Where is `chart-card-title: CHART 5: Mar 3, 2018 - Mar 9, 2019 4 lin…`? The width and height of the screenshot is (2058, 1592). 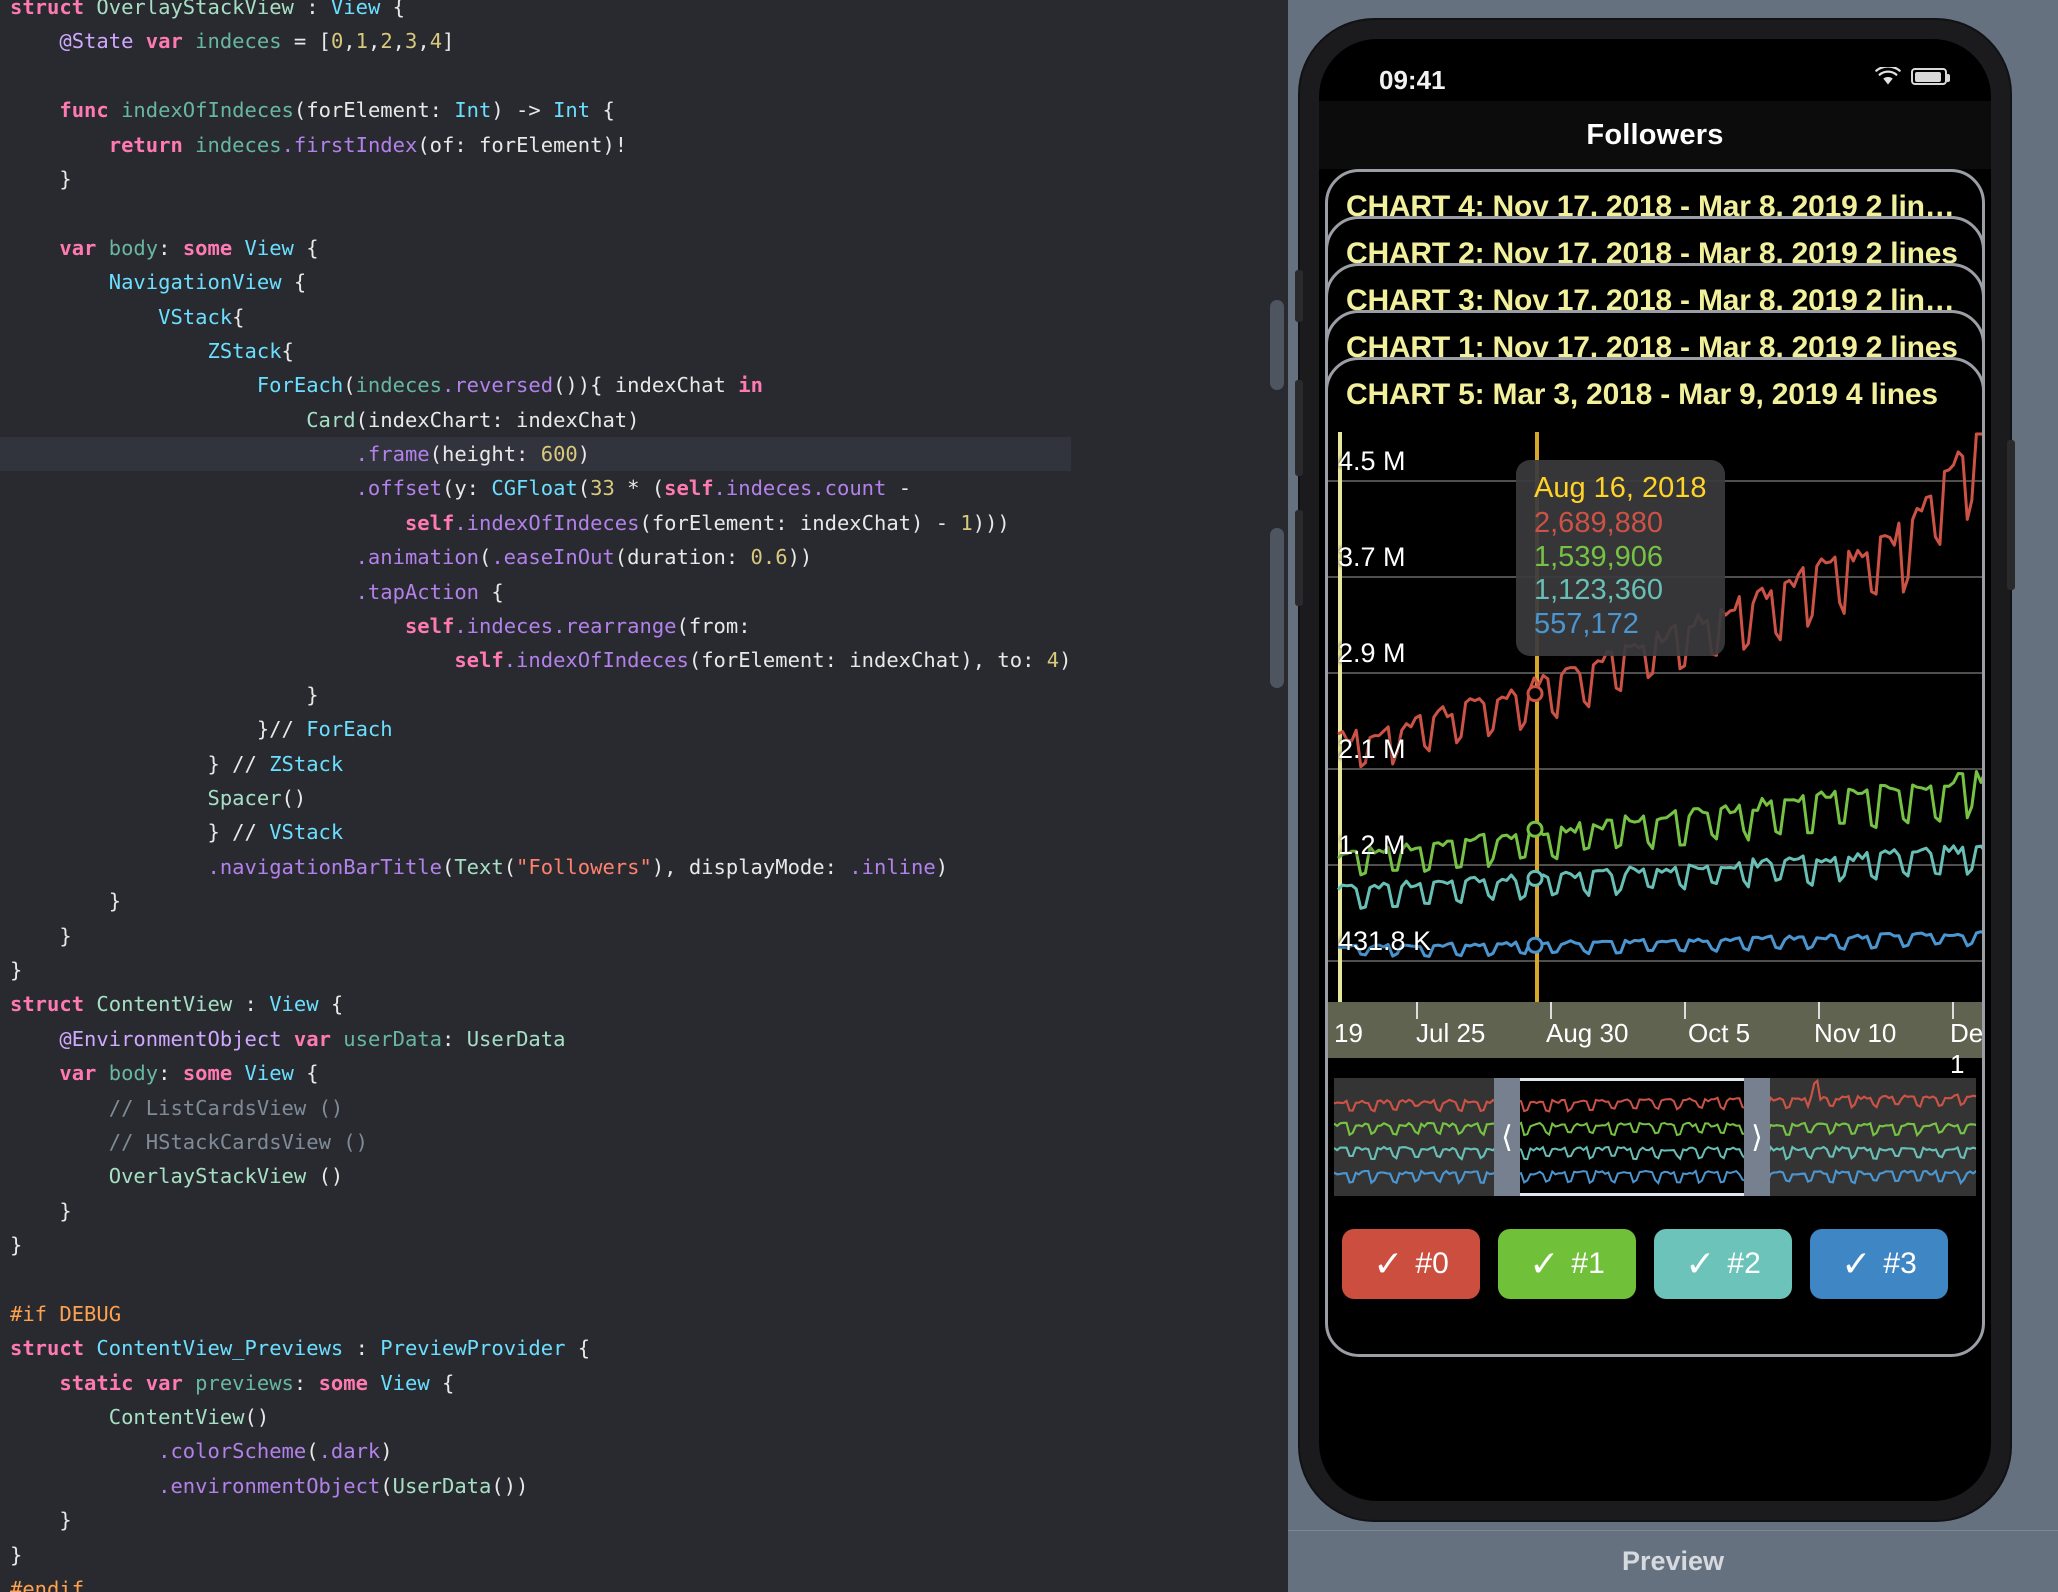 chart-card-title: CHART 5: Mar 3, 2018 - Mar 9, 2019 4 lin… is located at coordinates (1642, 394).